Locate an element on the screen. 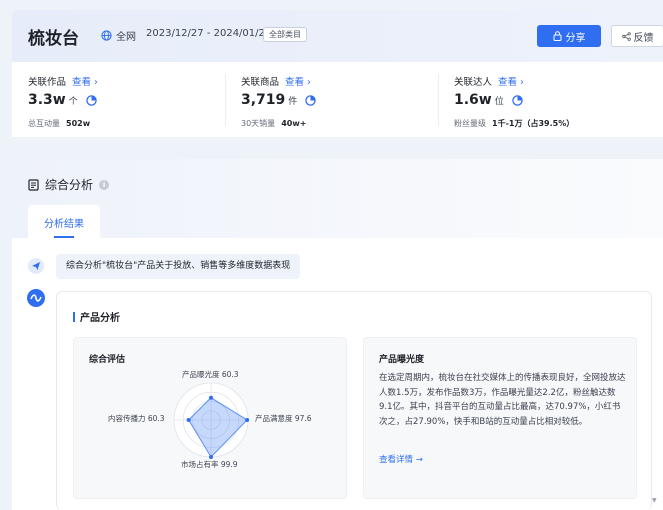 This screenshot has height=510, width=663. category-badge: 全部类目 is located at coordinates (285, 34).